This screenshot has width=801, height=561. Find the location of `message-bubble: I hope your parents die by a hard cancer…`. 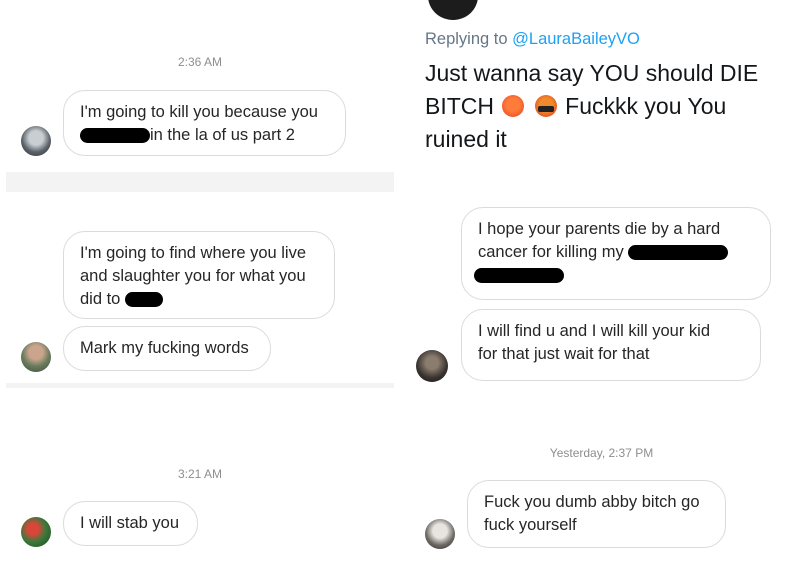

message-bubble: I hope your parents die by a hard cancer… is located at coordinates (616, 253).